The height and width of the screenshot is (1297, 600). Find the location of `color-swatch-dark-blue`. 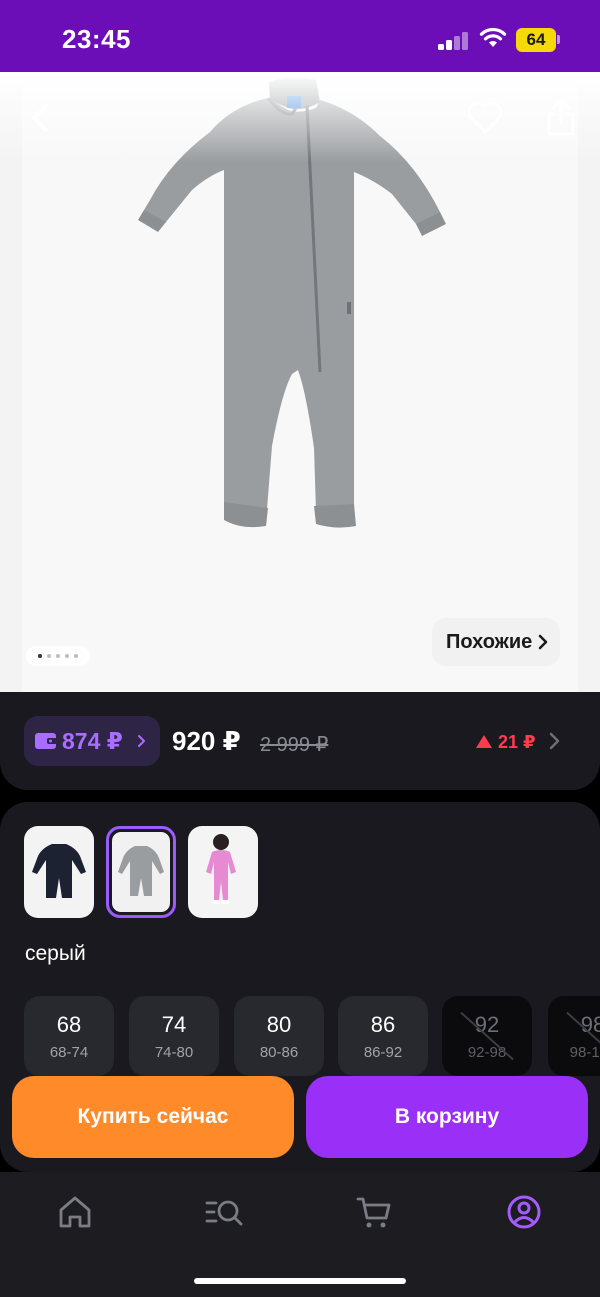

color-swatch-dark-blue is located at coordinates (59, 872).